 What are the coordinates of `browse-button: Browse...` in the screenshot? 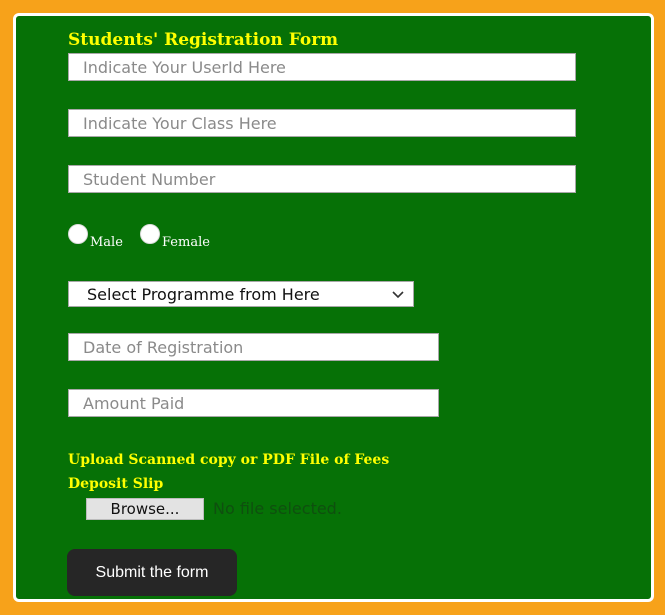 It's located at (145, 509).